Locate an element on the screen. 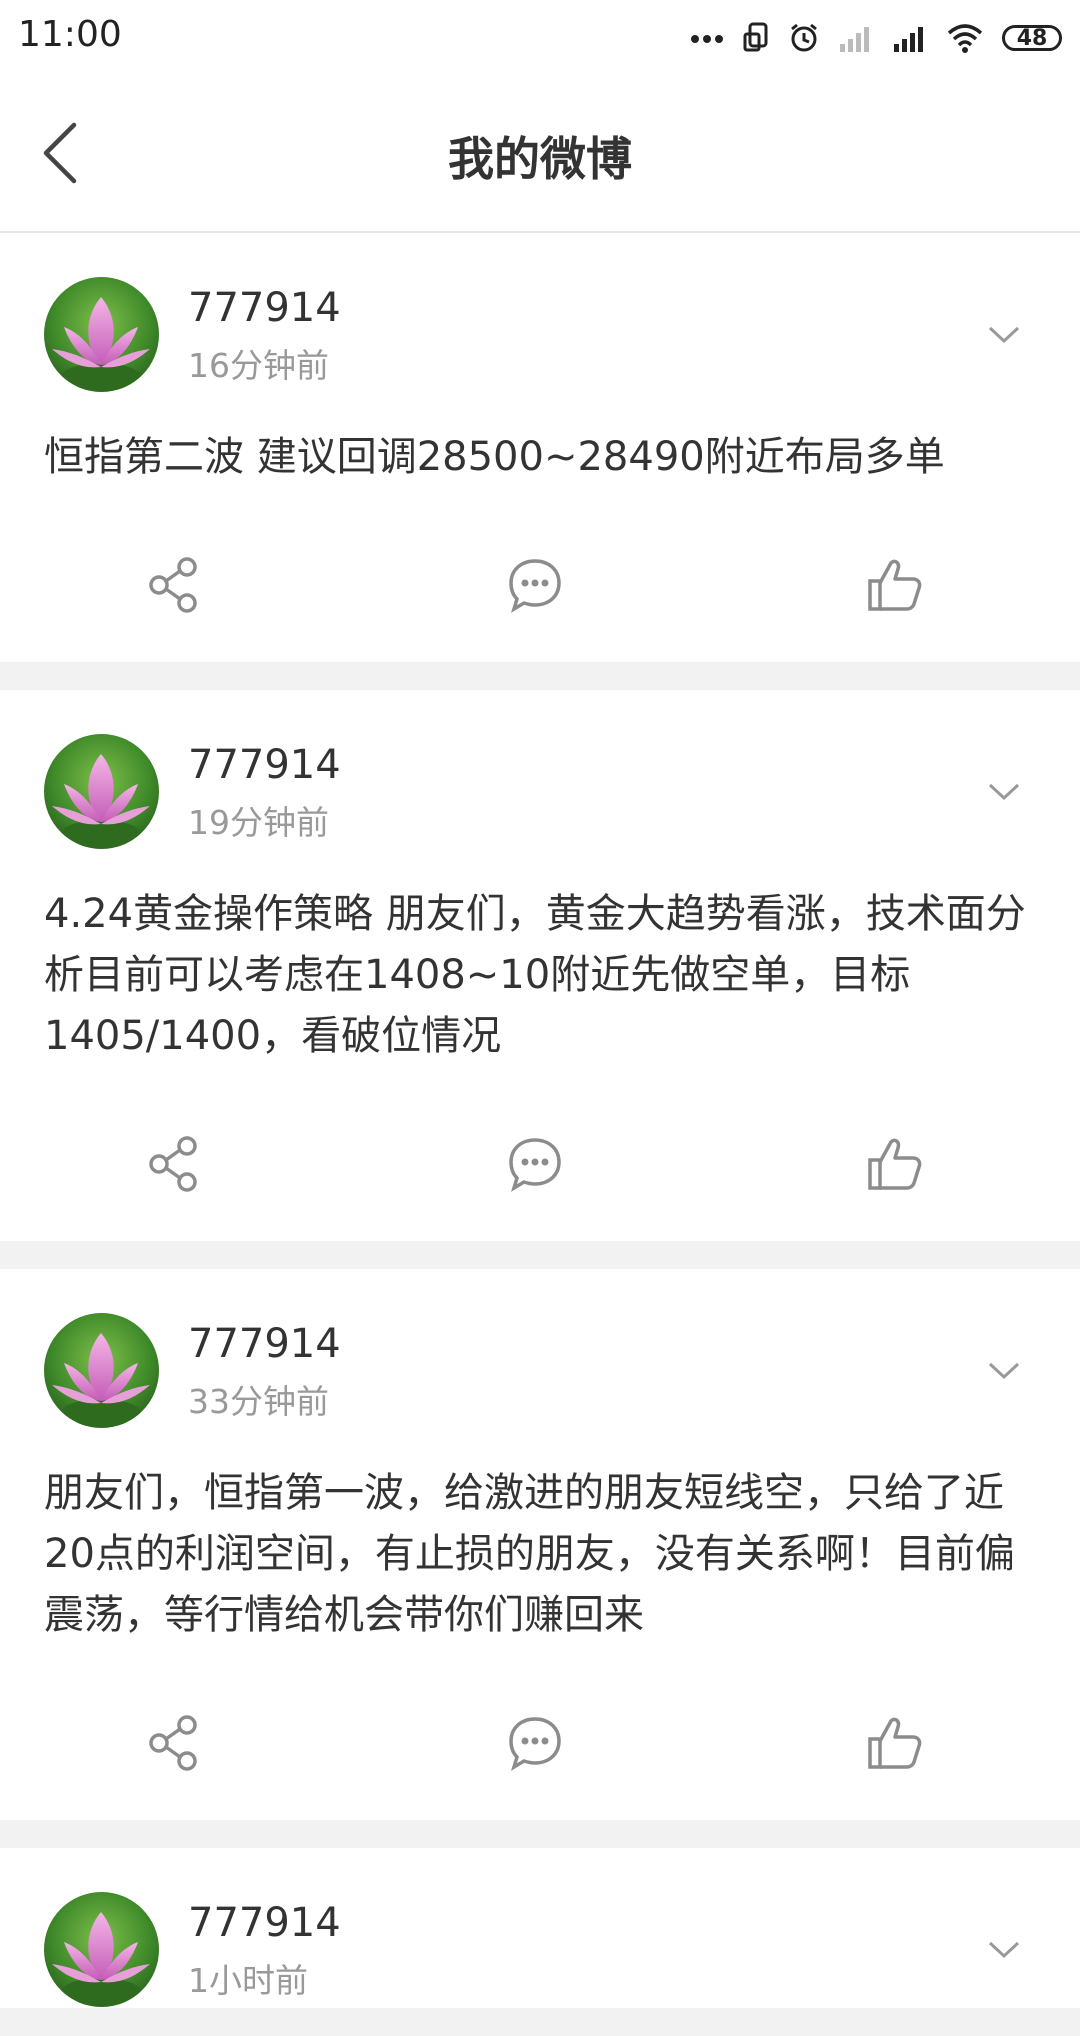 This screenshot has height=2036, width=1080. post-card: 777914 1小时前 is located at coordinates (540, 1928).